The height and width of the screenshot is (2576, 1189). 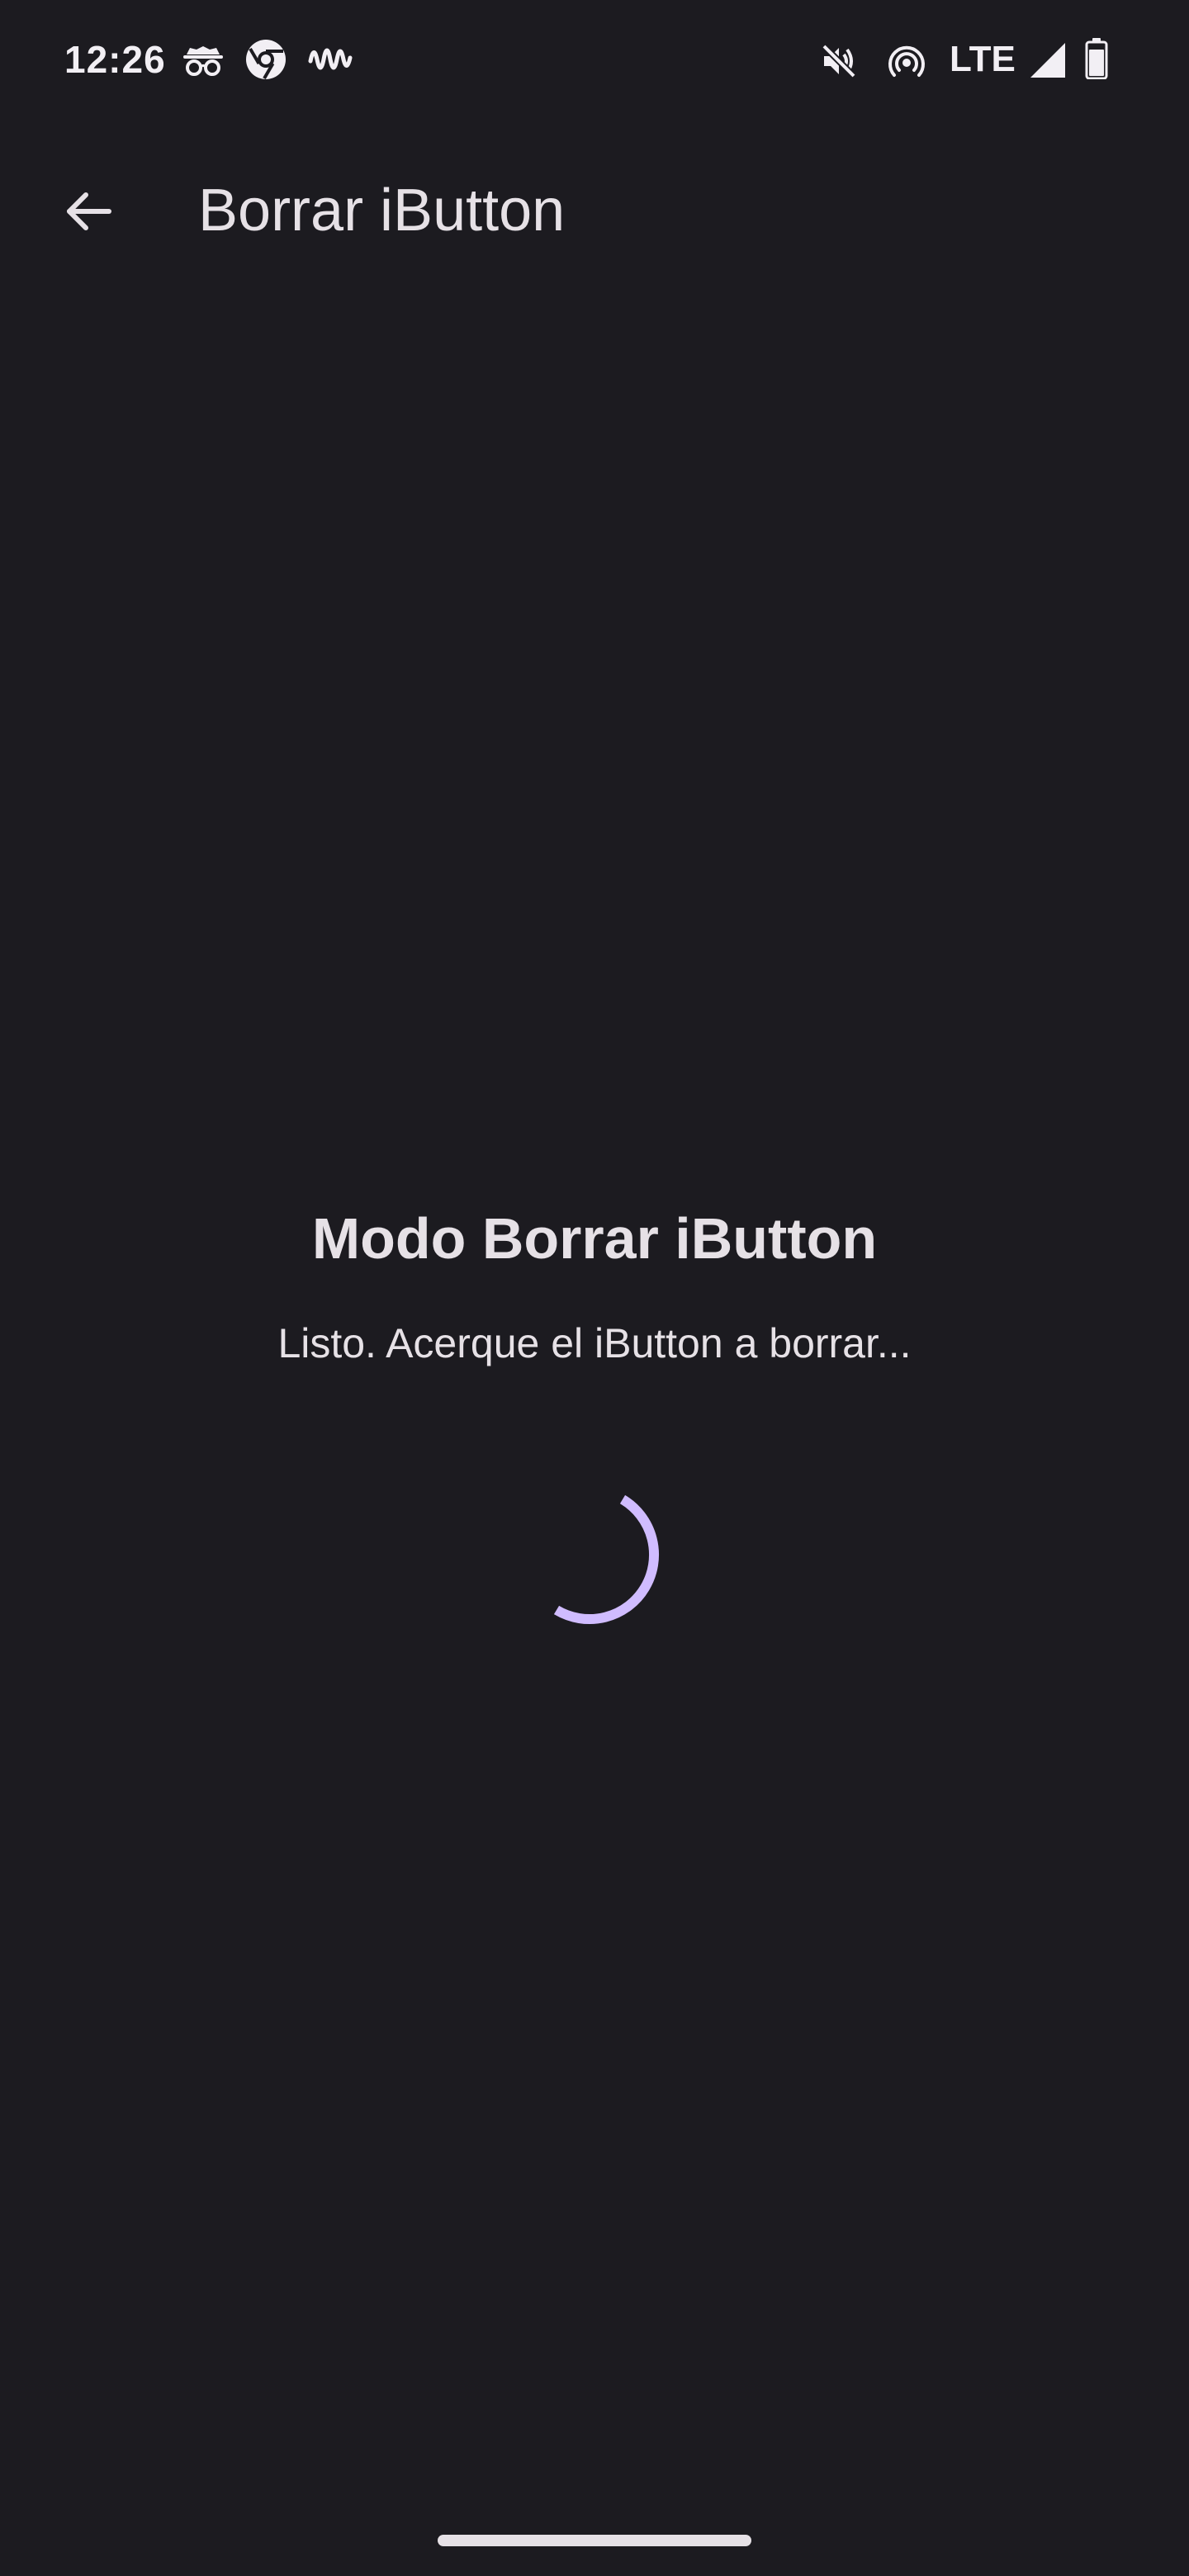 What do you see at coordinates (983, 59) in the screenshot?
I see `network-type: LTE` at bounding box center [983, 59].